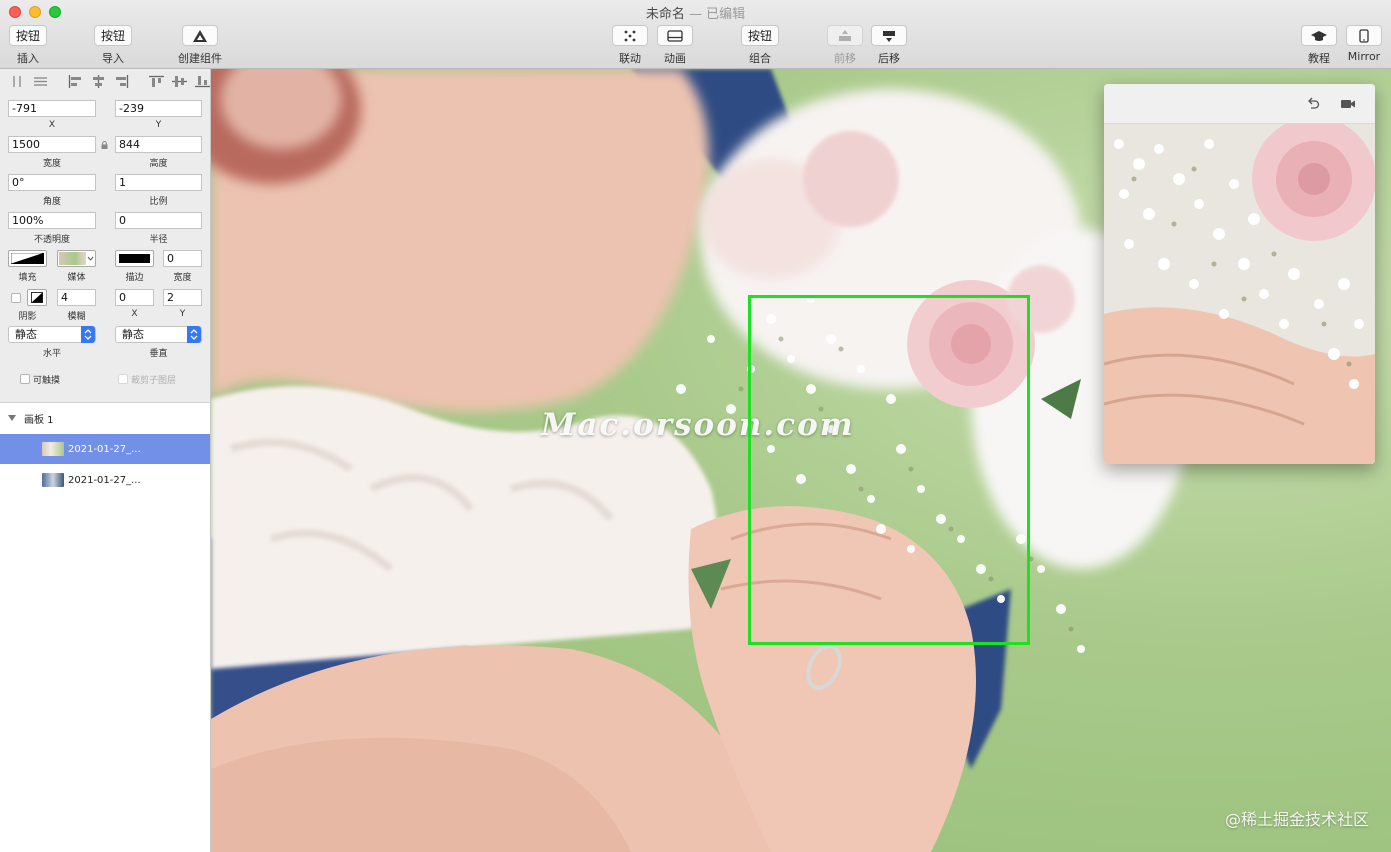  I want to click on shadow-color-icon, so click(37, 297).